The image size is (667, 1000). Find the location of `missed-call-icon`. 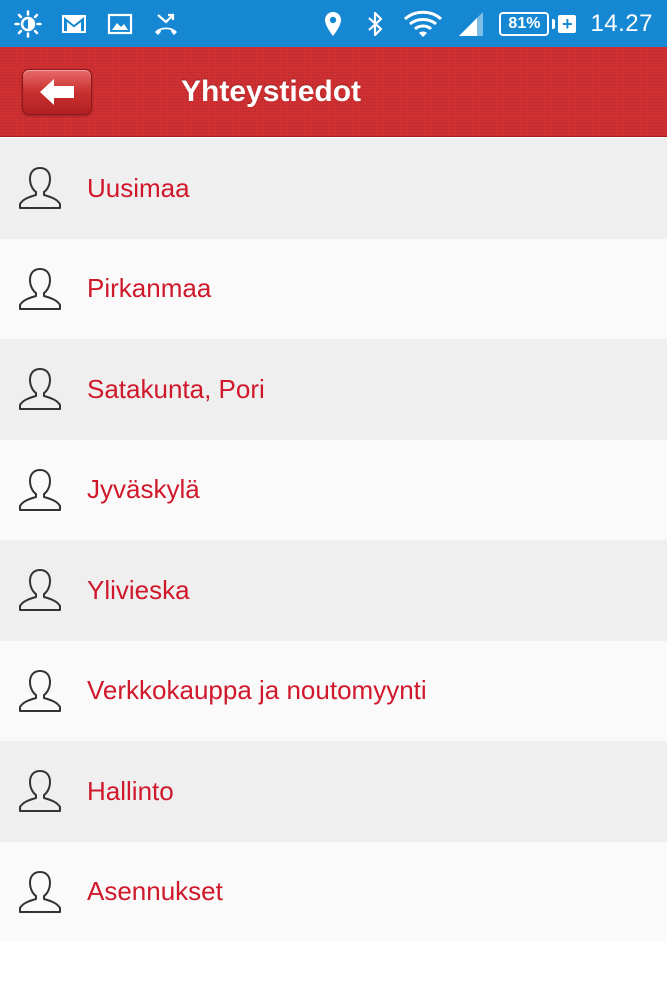

missed-call-icon is located at coordinates (166, 24).